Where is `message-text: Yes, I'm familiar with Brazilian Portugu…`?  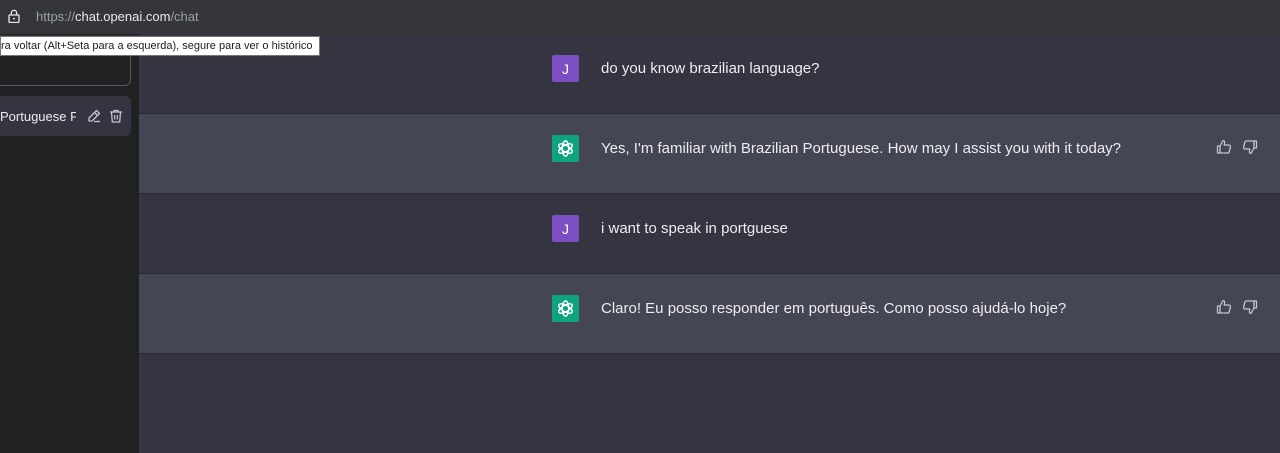
message-text: Yes, I'm familiar with Brazilian Portugu… is located at coordinates (861, 148).